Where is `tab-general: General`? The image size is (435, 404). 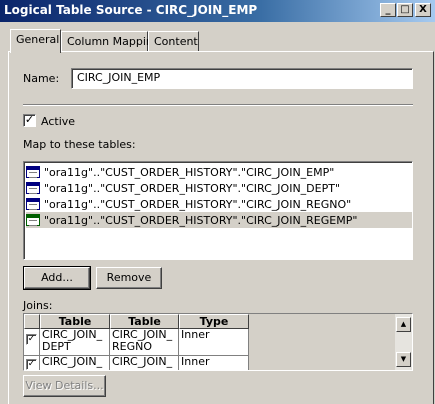
tab-general: General is located at coordinates (35, 41).